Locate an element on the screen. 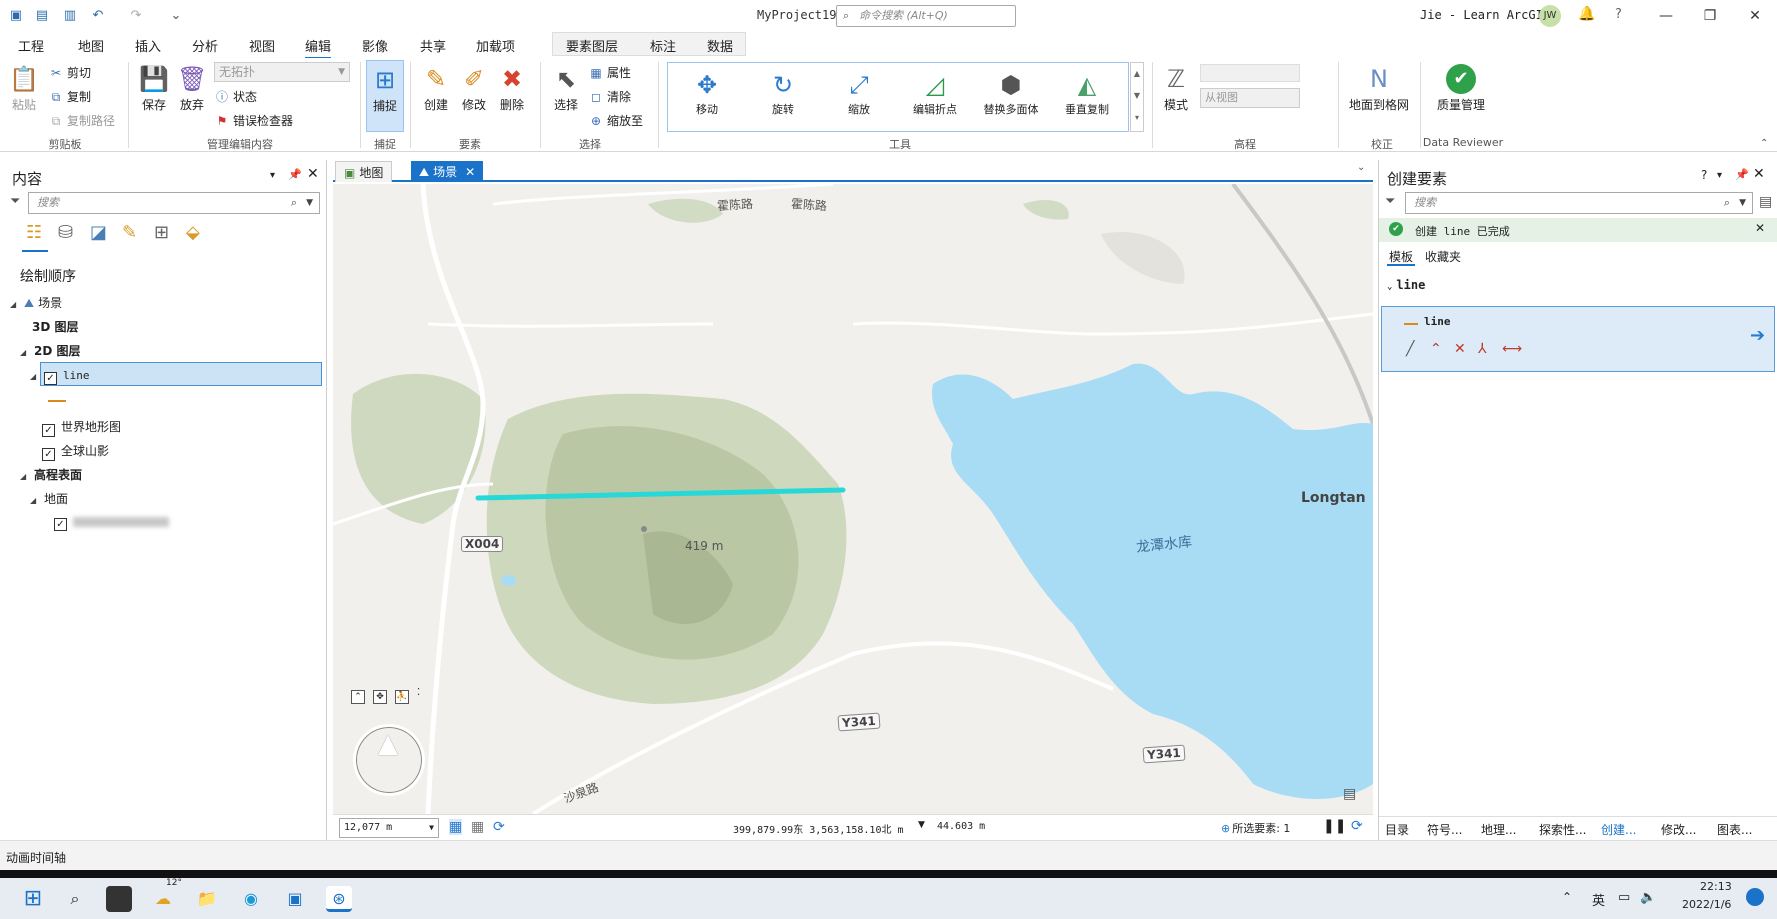 The height and width of the screenshot is (919, 1777). labeling-view-icon: ⬙ is located at coordinates (193, 232).